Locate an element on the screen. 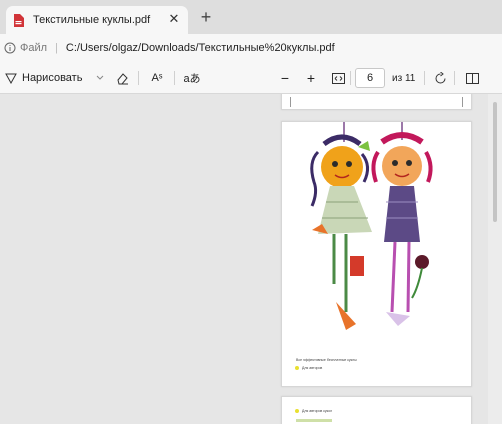  next-page-caption: Для авторов кукол is located at coordinates (317, 411).